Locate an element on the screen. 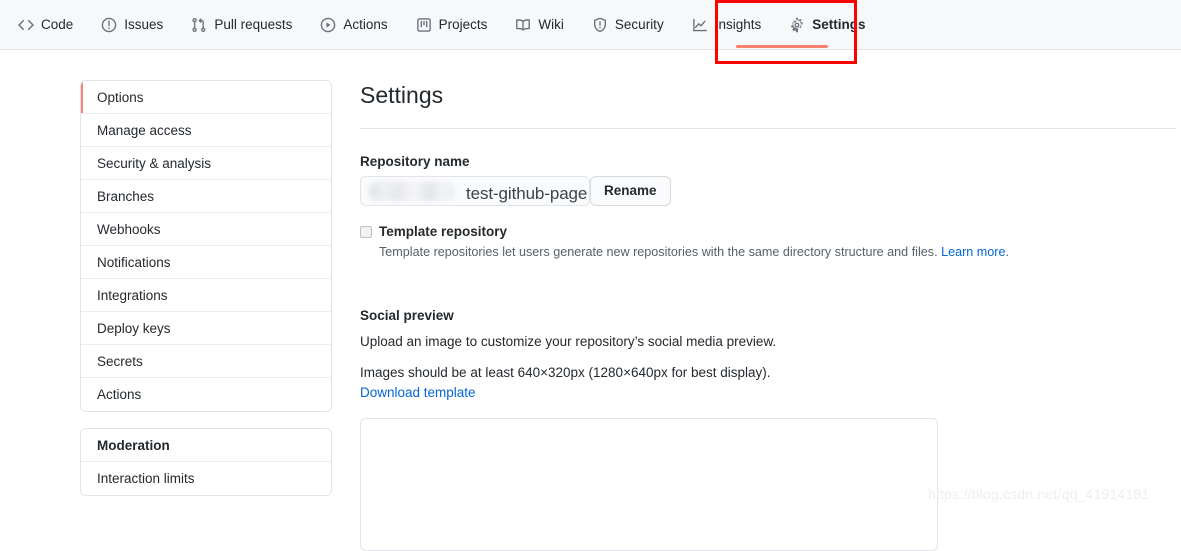  sidebar-item-options: Options is located at coordinates (206, 97).